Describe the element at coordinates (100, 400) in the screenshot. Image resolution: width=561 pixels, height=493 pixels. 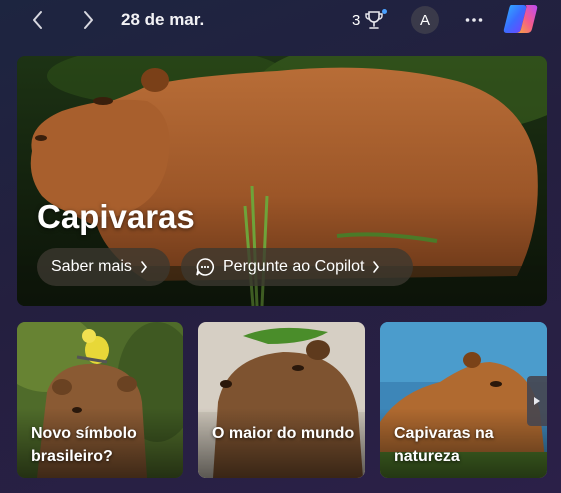
I see `story-card-1: Novo símbolo brasileiro?` at that location.